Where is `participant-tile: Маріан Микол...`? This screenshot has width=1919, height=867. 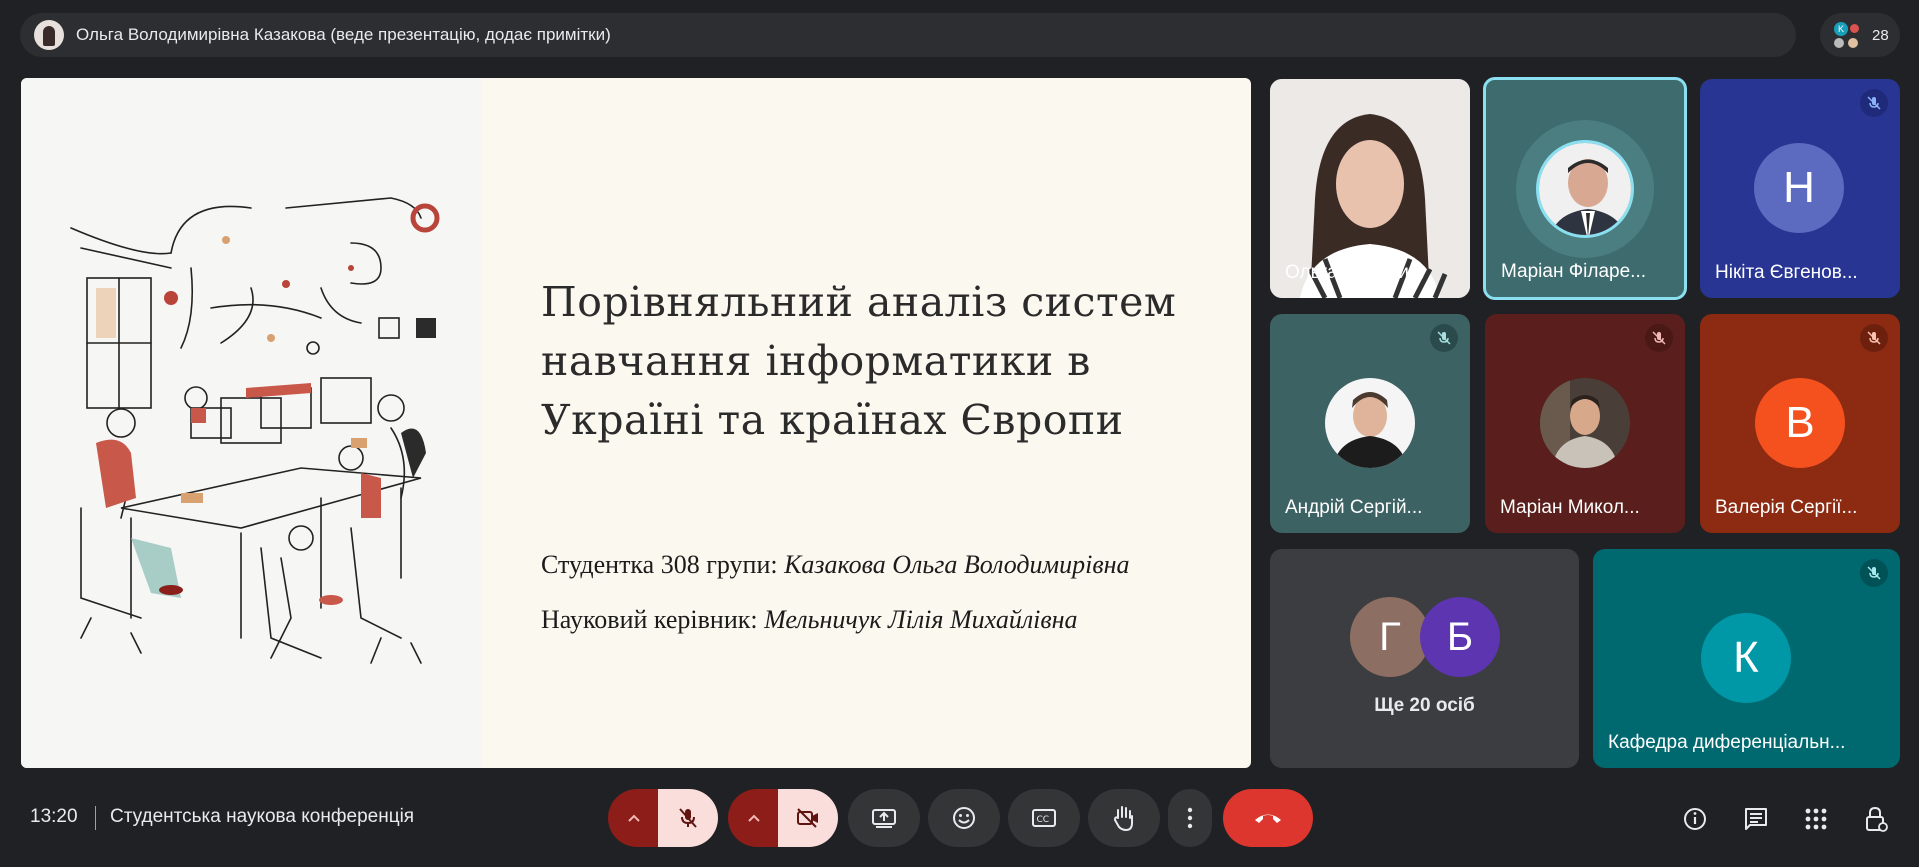
participant-tile: Маріан Микол... is located at coordinates (1585, 423).